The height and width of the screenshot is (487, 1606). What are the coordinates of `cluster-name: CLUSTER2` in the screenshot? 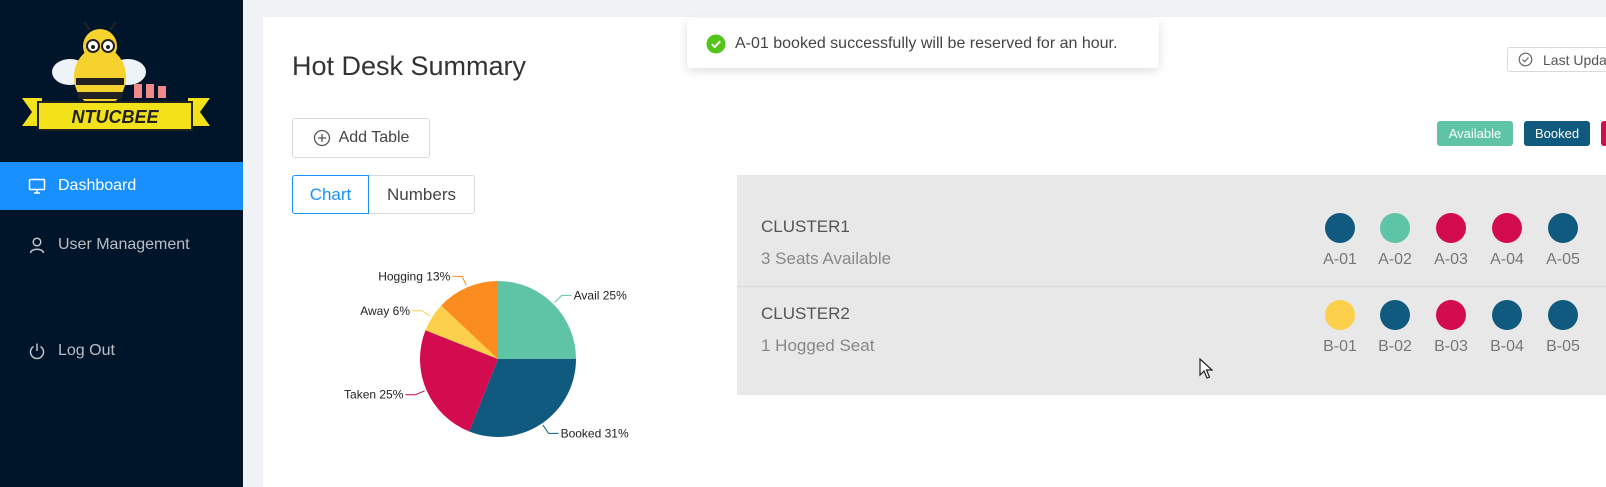 It's located at (805, 313).